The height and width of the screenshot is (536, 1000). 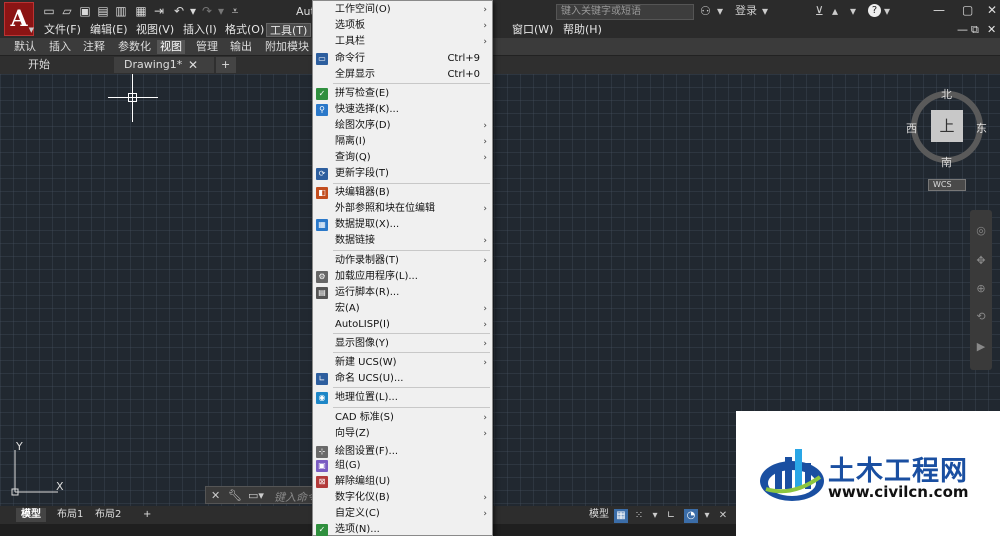 What do you see at coordinates (402, 193) in the screenshot?
I see `tools-menu-item: ◧ 块编辑器(B)` at bounding box center [402, 193].